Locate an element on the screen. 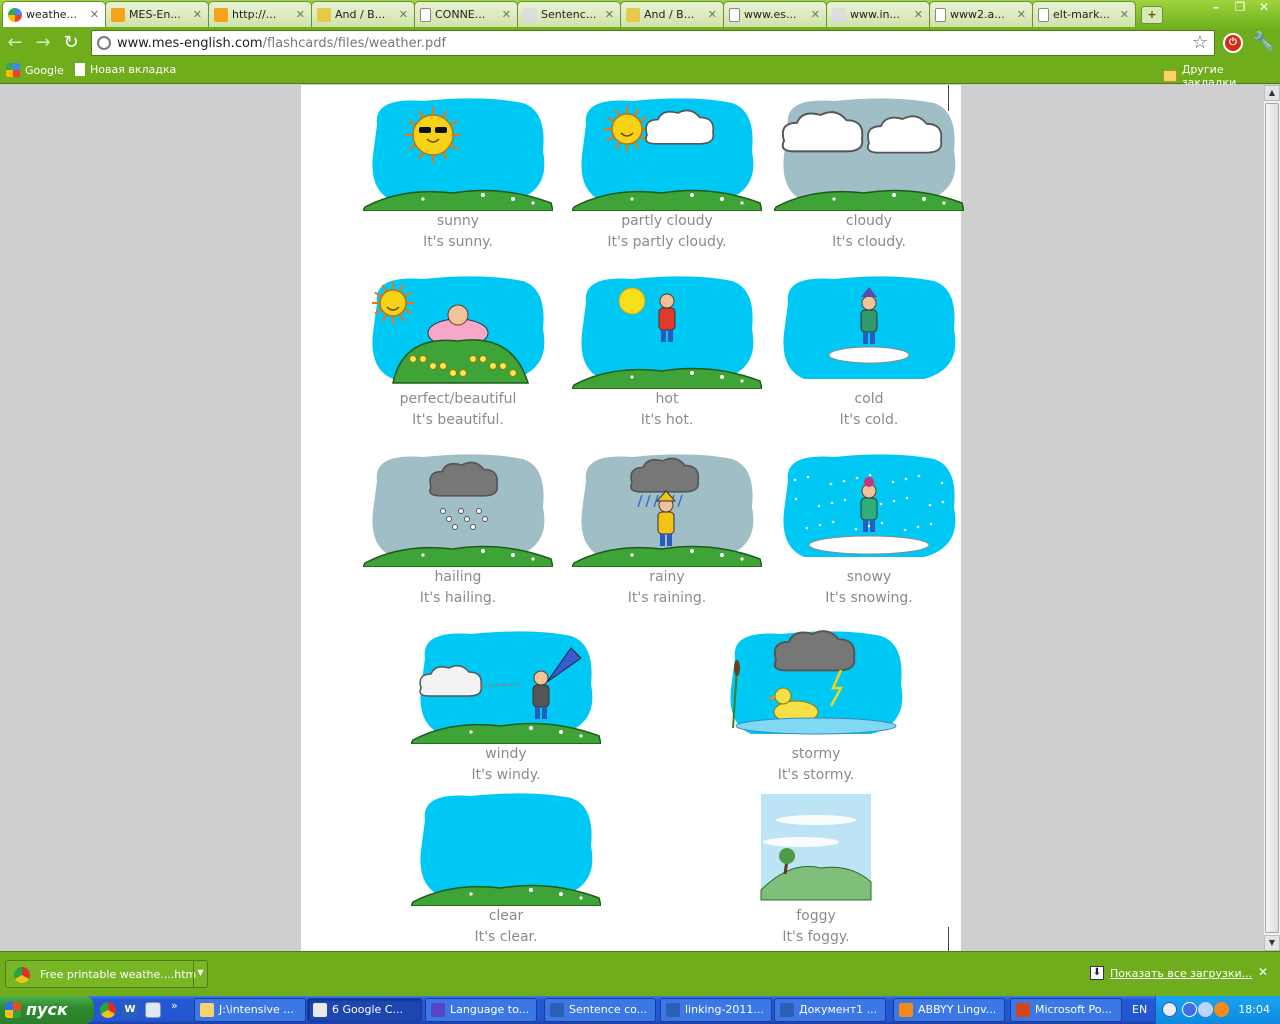 This screenshot has width=1280, height=1024. tab-2: http://... ✕ is located at coordinates (260, 14).